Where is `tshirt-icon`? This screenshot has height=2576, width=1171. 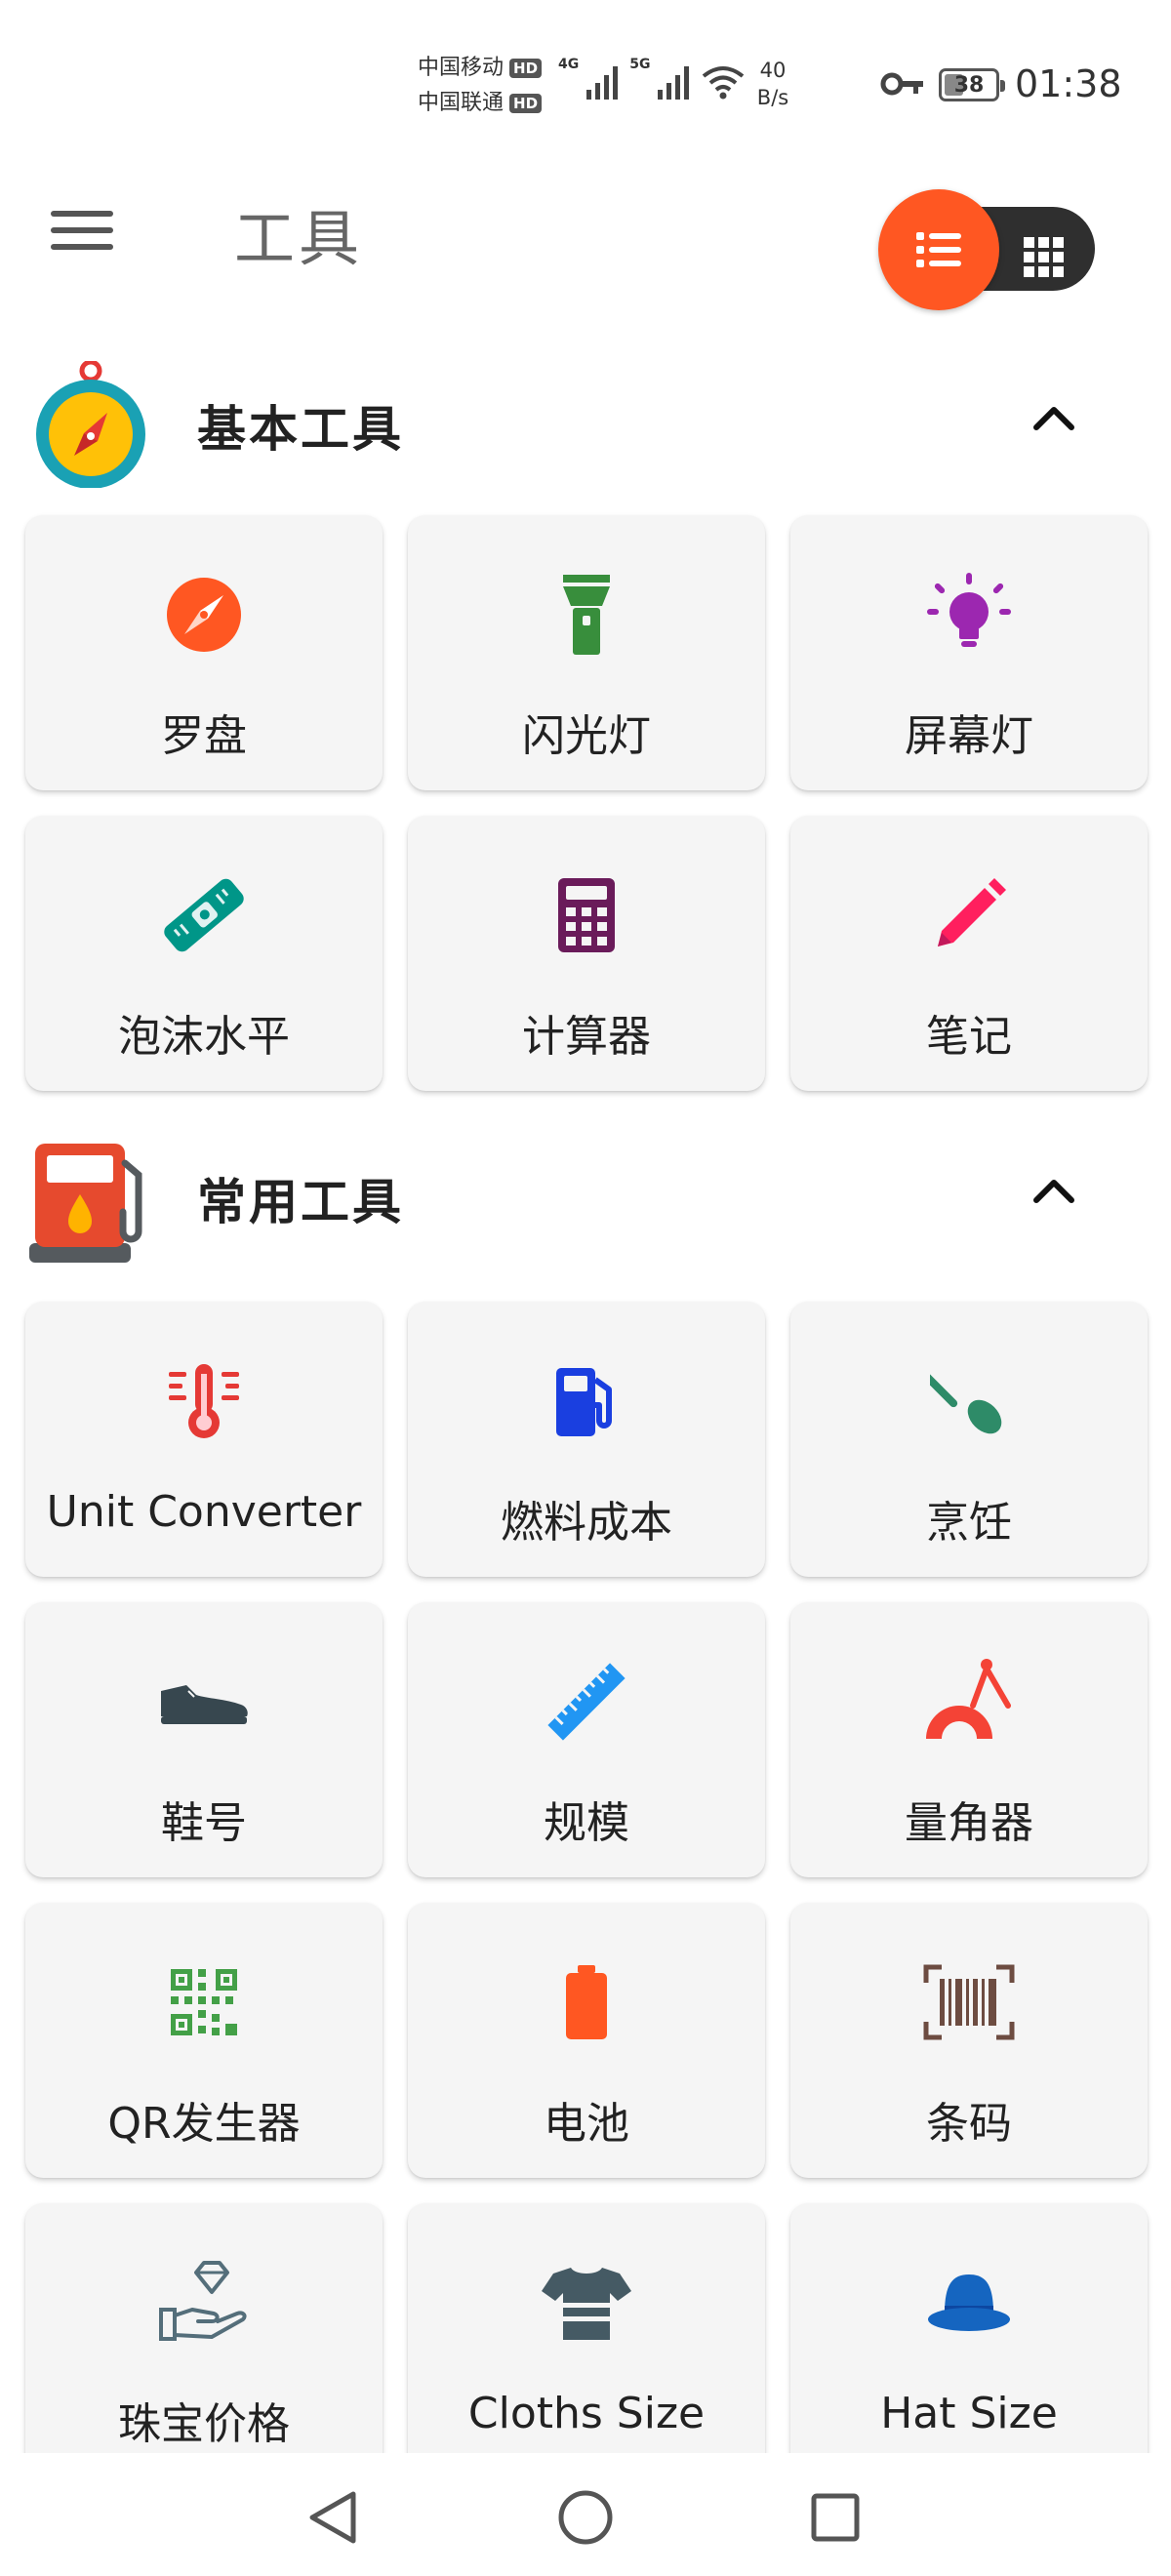 tshirt-icon is located at coordinates (586, 2303).